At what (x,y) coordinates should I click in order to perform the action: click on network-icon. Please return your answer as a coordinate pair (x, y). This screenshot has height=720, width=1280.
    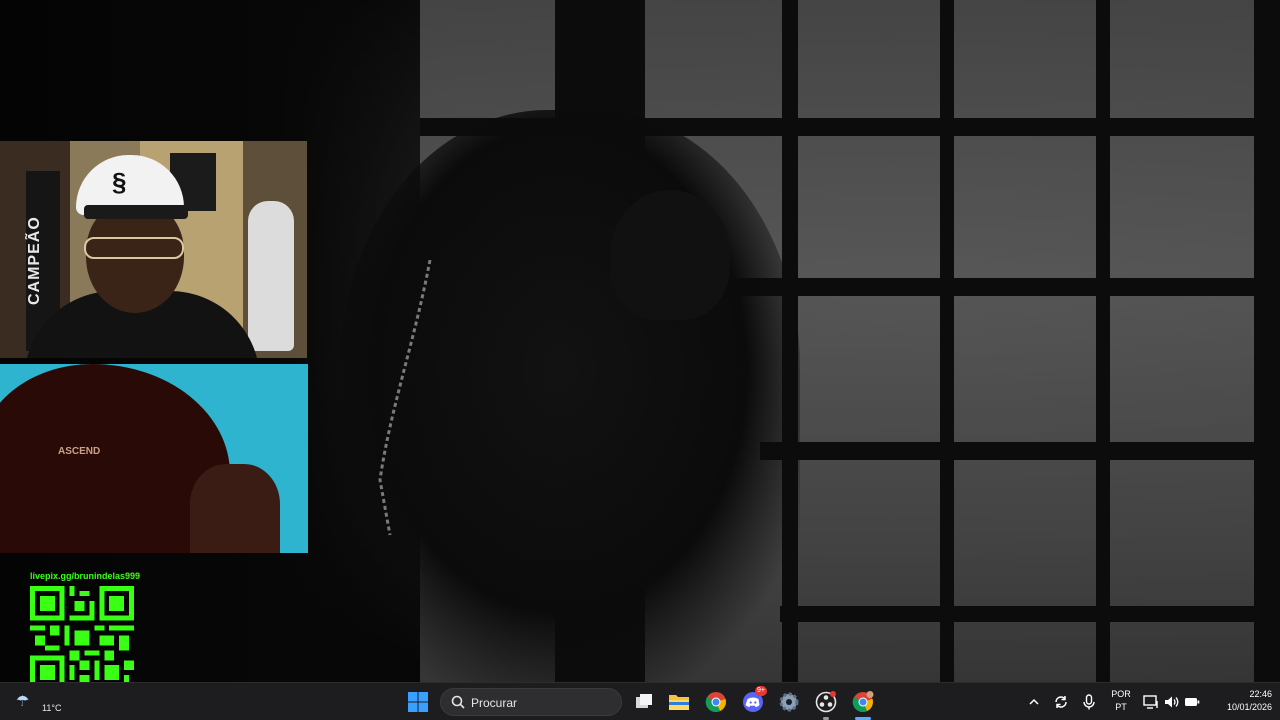
    Looking at the image, I should click on (1150, 702).